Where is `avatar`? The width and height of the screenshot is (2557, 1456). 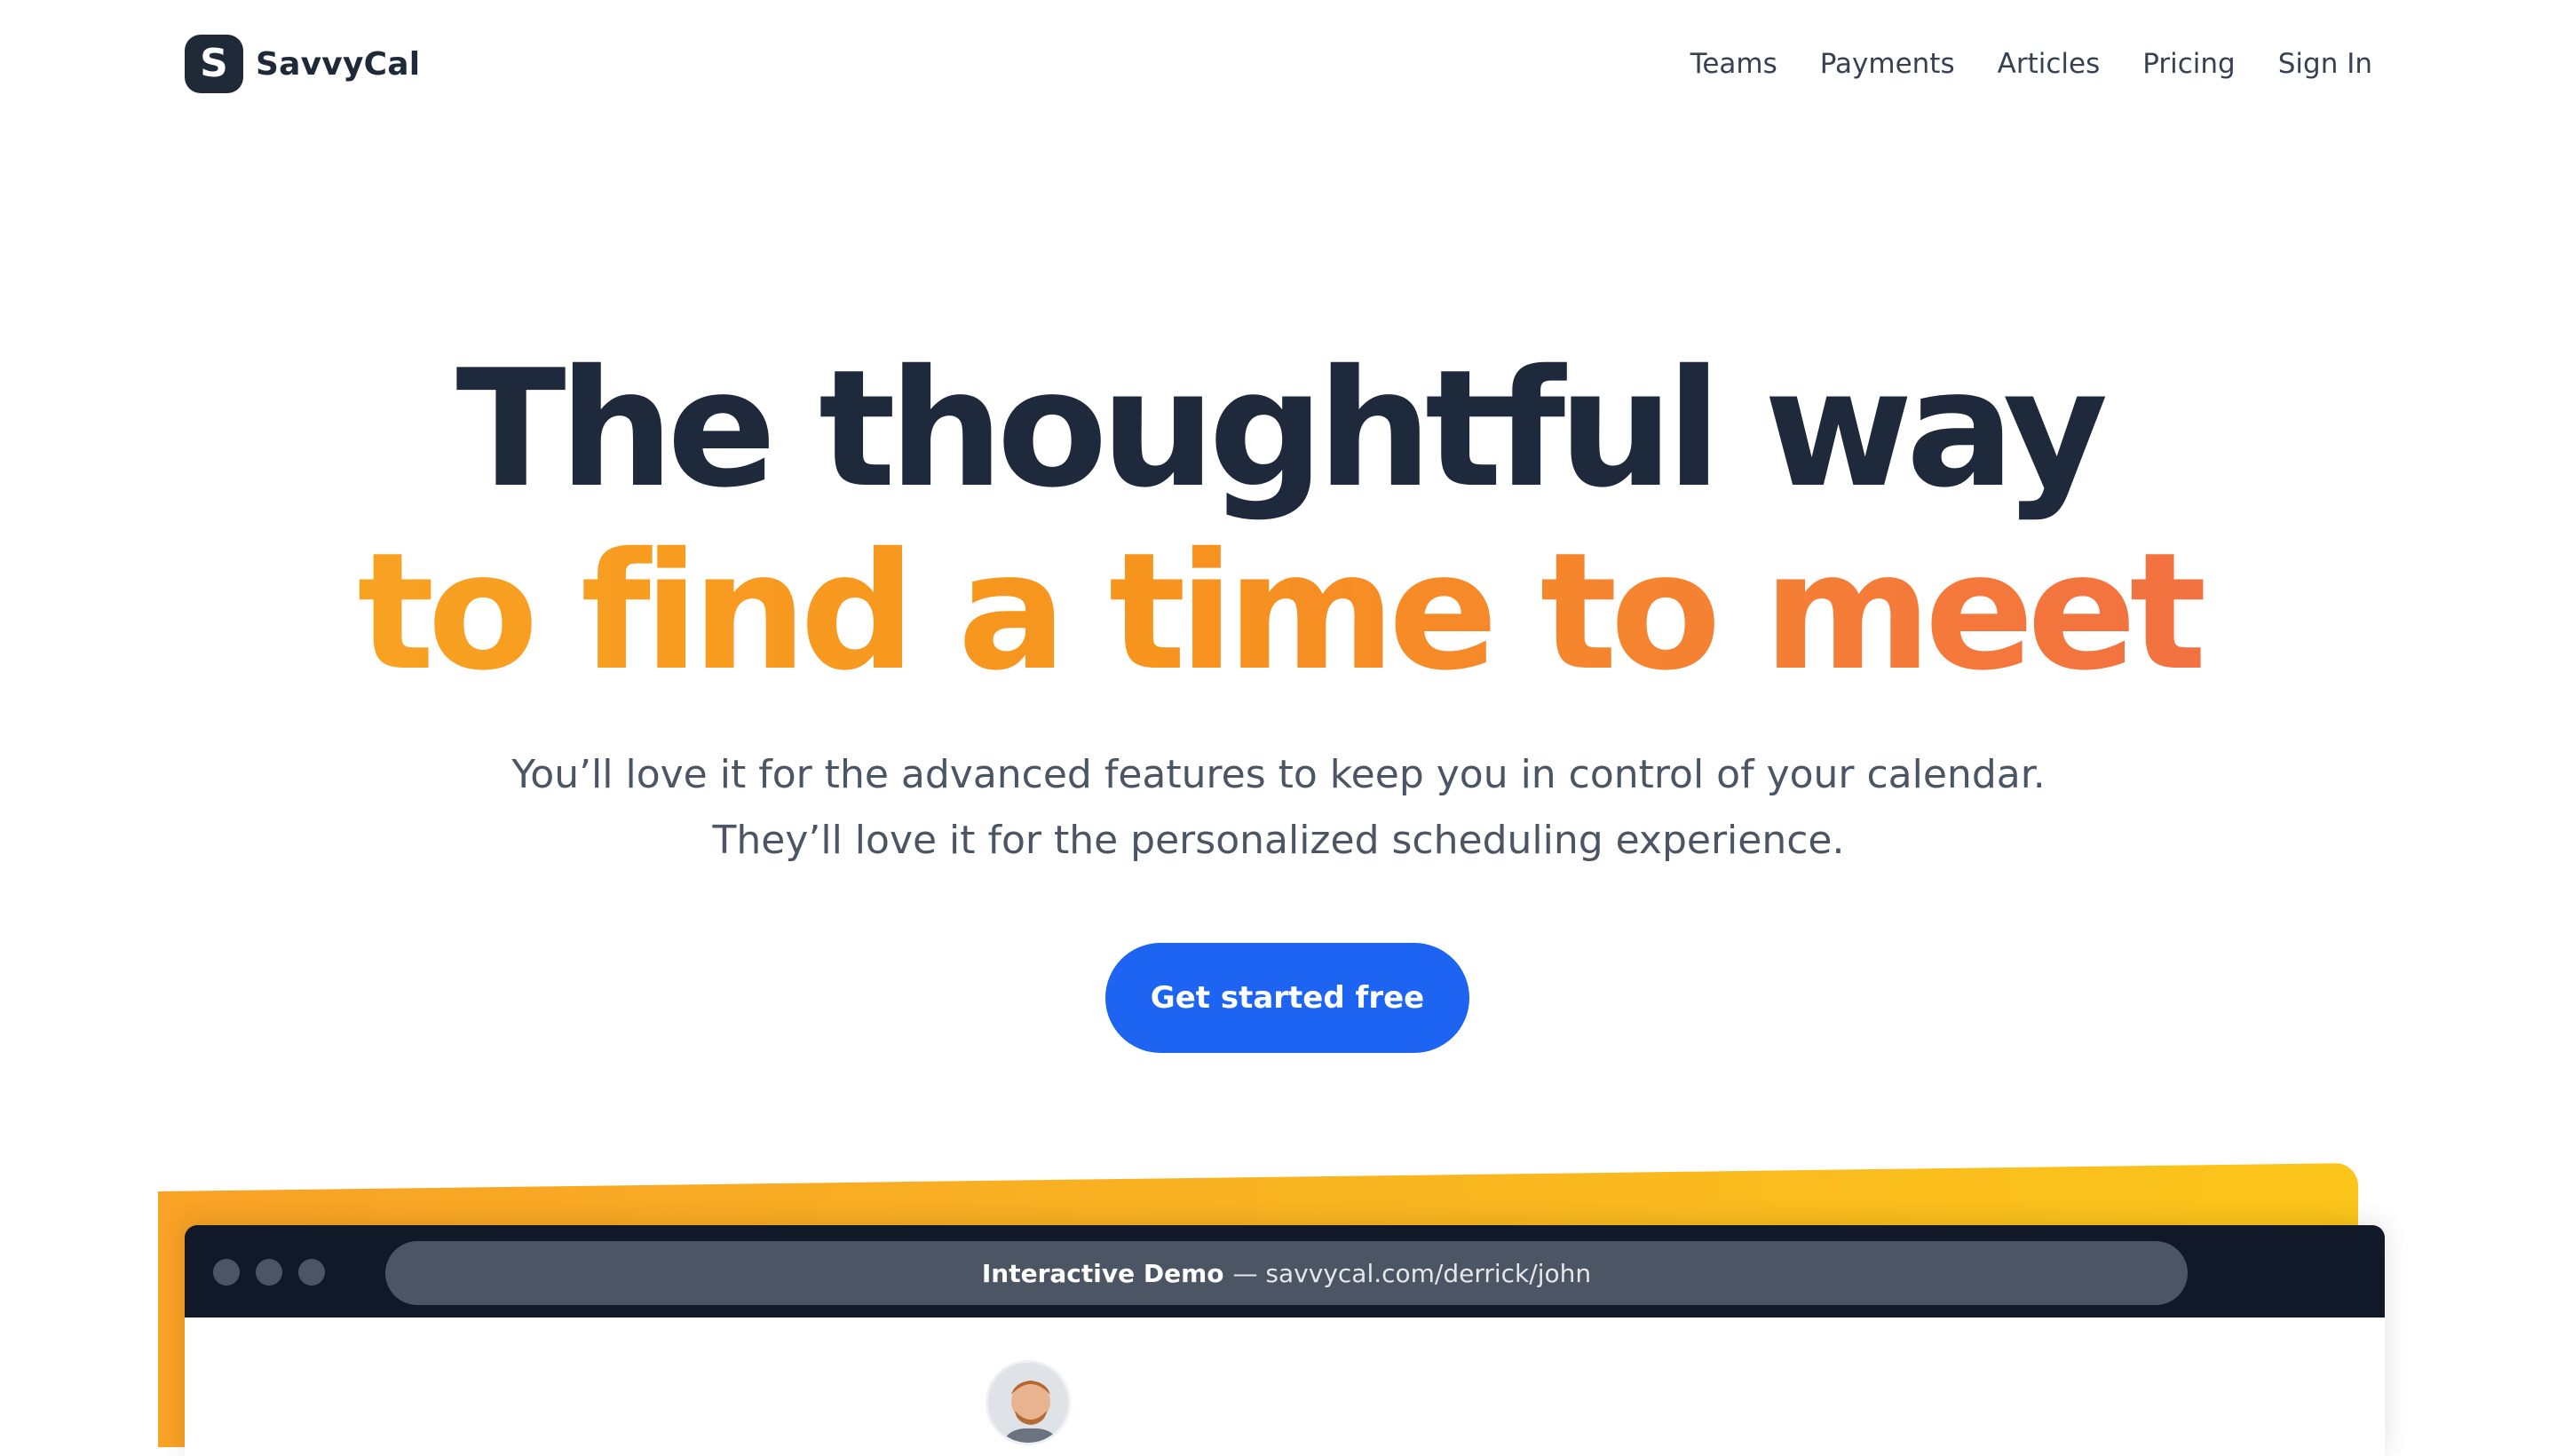
avatar is located at coordinates (1028, 1402).